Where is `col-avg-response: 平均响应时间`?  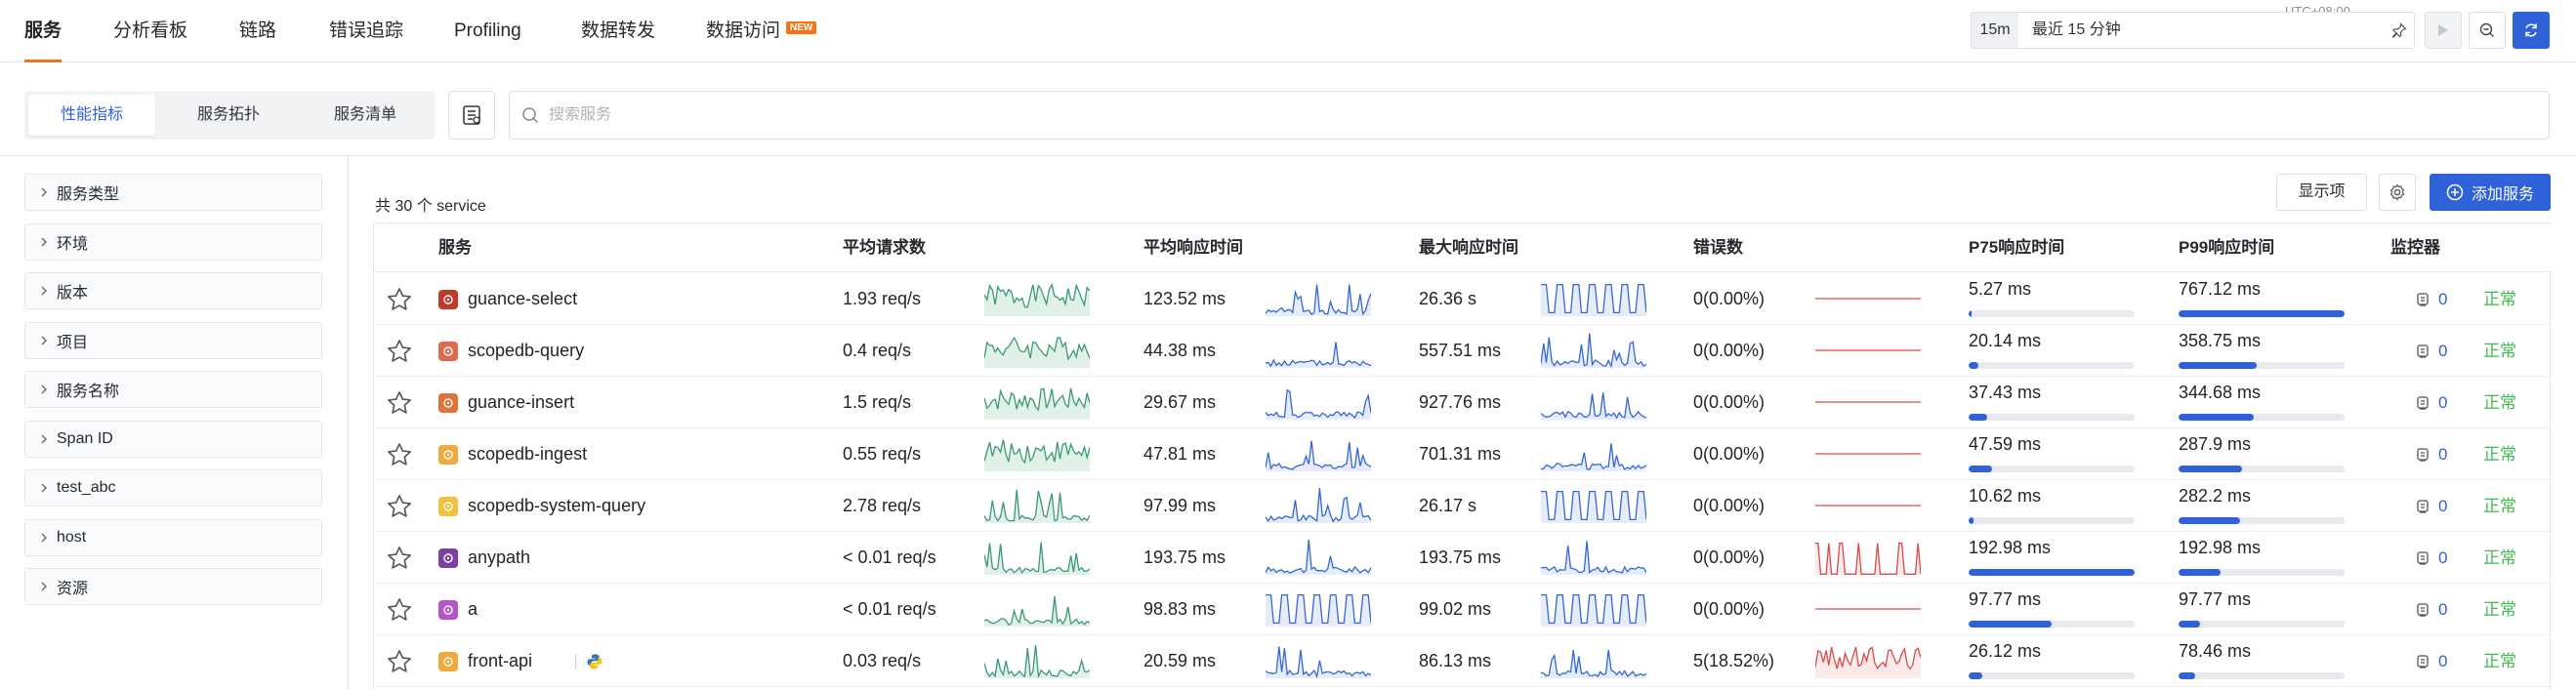
col-avg-response: 平均响应时间 is located at coordinates (1193, 247).